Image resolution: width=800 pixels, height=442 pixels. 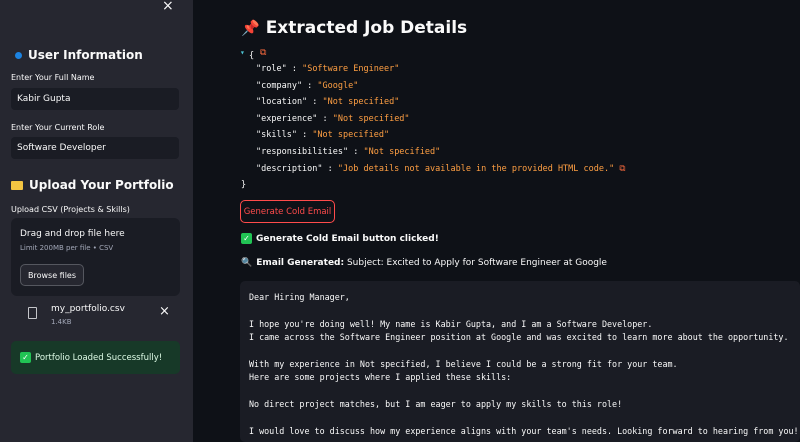 I want to click on remove-file-icon: ×, so click(x=164, y=311).